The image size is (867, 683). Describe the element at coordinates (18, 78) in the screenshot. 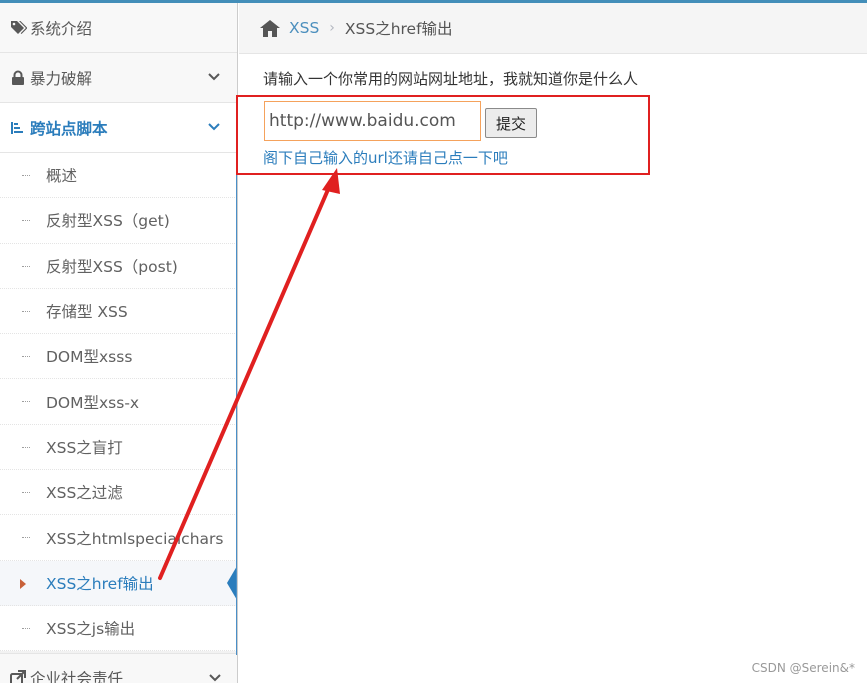

I see `lock-icon` at that location.